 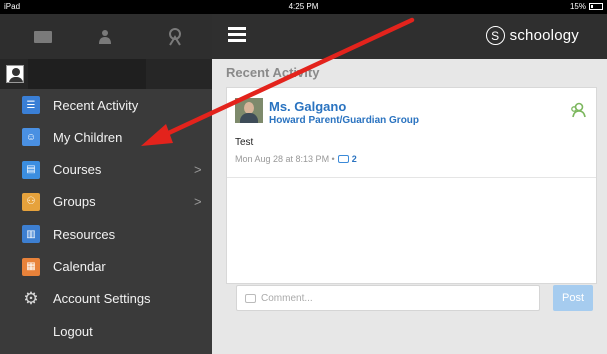 I want to click on battery-percent: 15%, so click(x=577, y=6).